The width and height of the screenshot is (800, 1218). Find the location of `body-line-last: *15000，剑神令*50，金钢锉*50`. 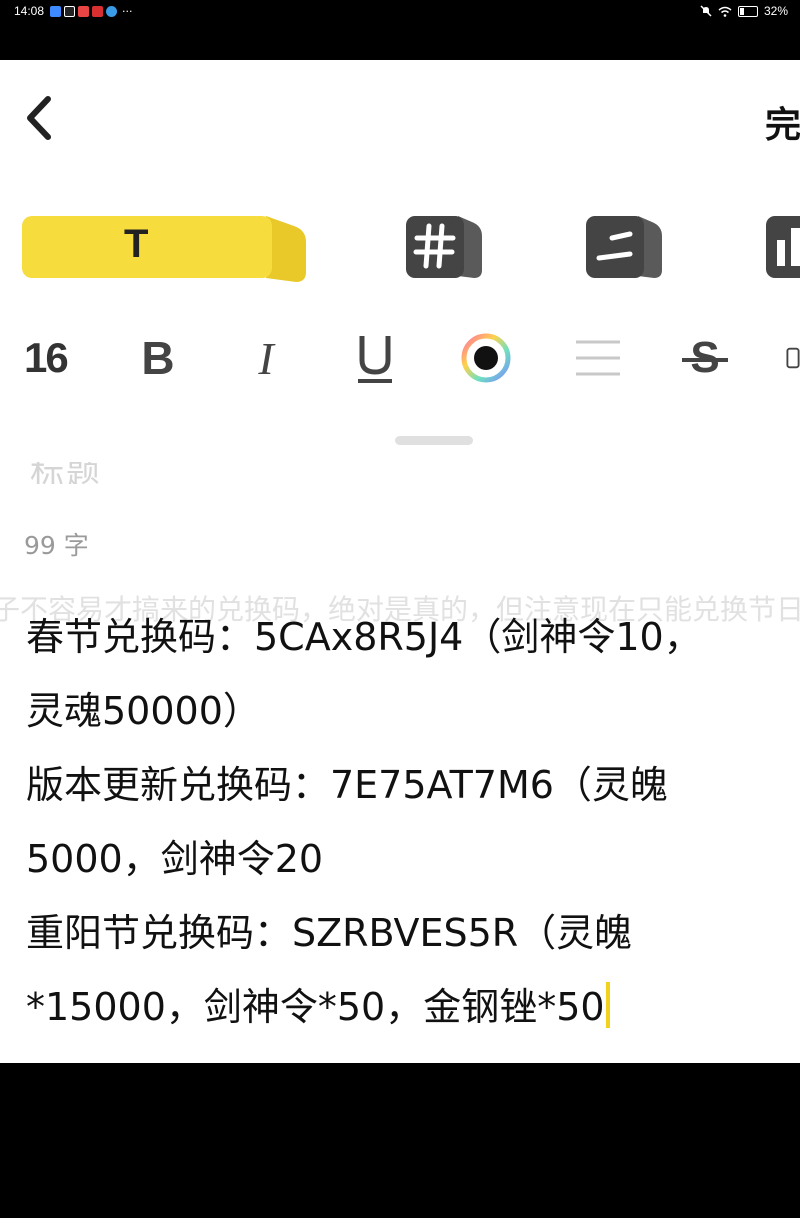

body-line-last: *15000，剑神令*50，金钢锉*50 is located at coordinates (413, 1007).